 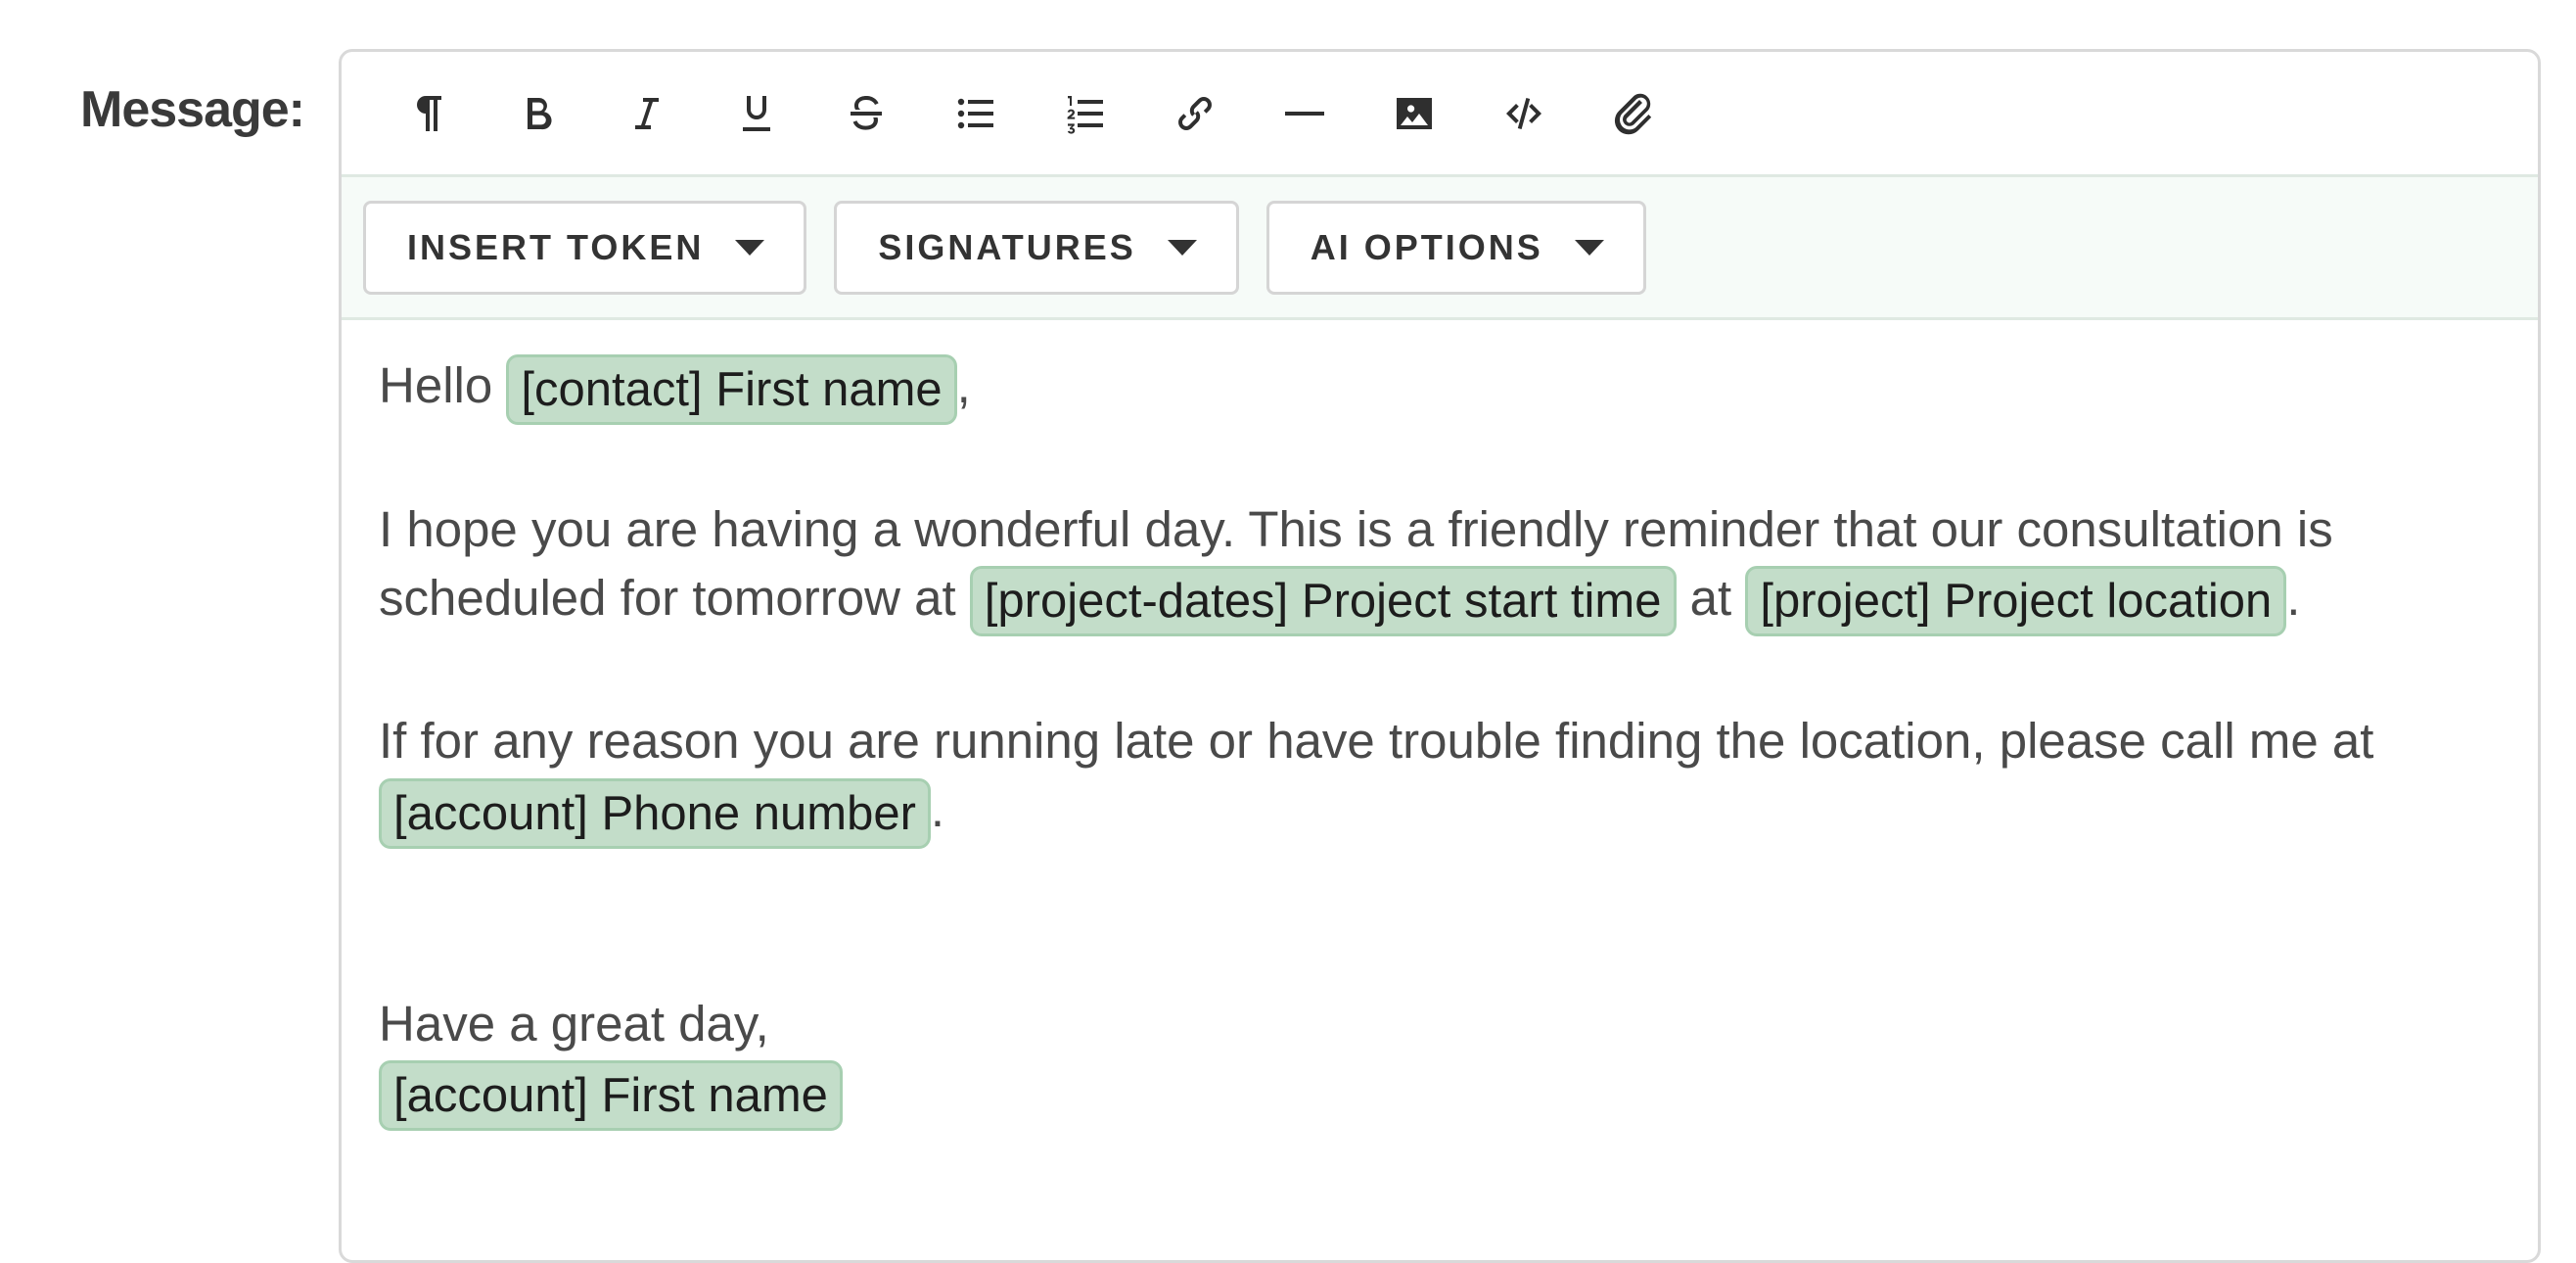 What do you see at coordinates (1633, 114) in the screenshot?
I see `attachment-icon` at bounding box center [1633, 114].